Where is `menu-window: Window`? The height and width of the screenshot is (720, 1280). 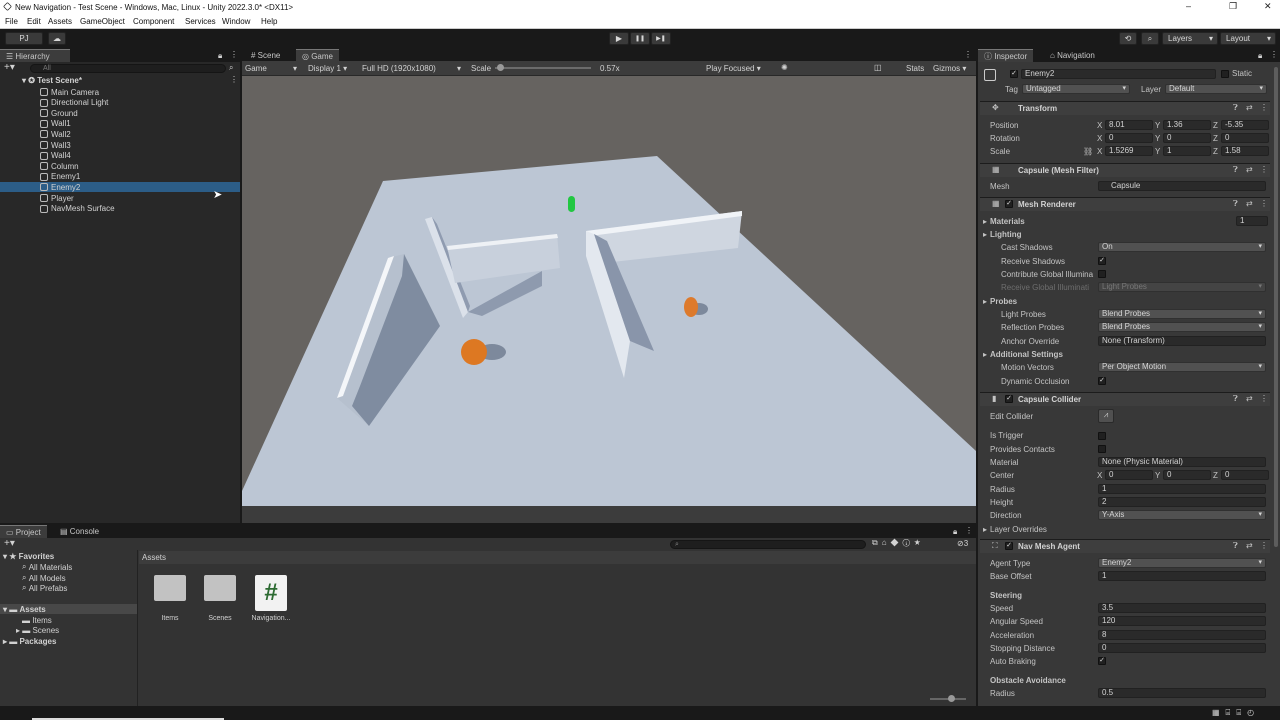 menu-window: Window is located at coordinates (236, 21).